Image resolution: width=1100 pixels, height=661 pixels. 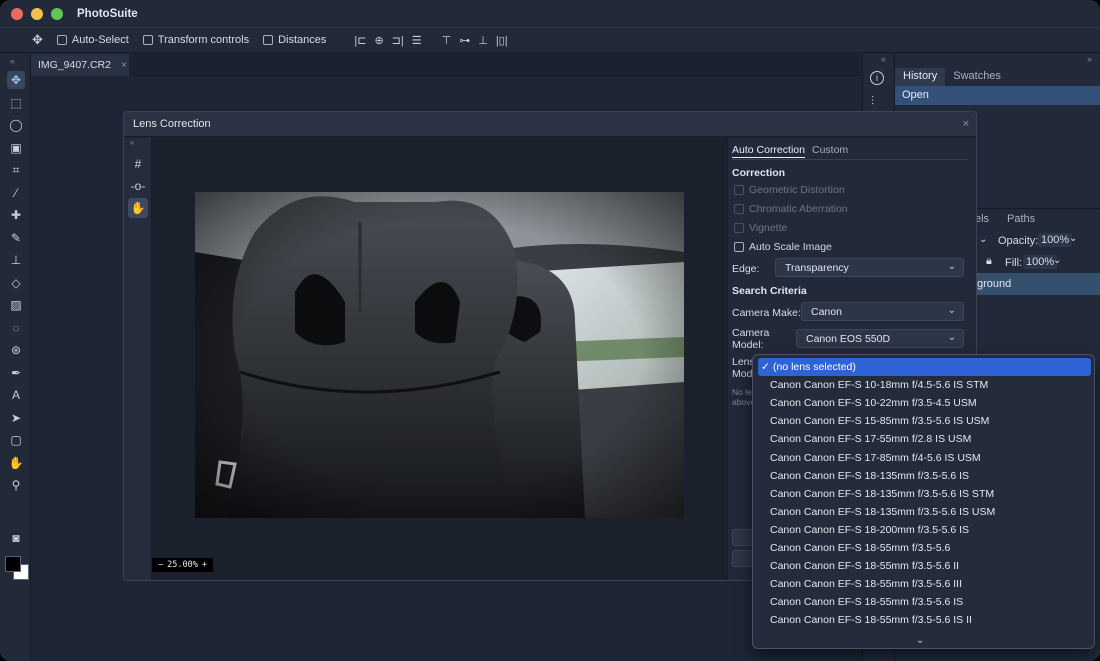 I want to click on opacity-chevron-icon: ⌄, so click(x=1073, y=238).